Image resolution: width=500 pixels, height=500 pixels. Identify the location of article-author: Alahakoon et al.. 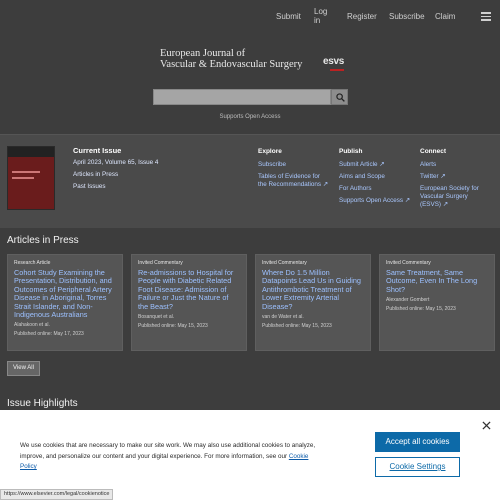
(32, 325).